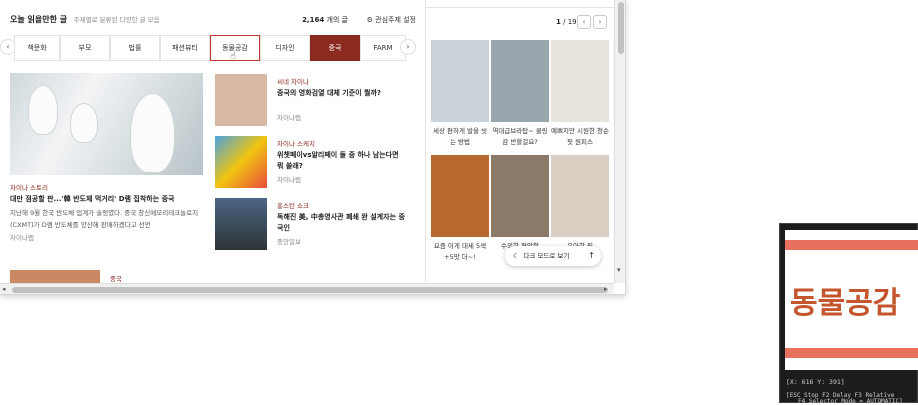 The width and height of the screenshot is (918, 405). I want to click on section-title: 오늘 읽을만한 글, so click(39, 19).